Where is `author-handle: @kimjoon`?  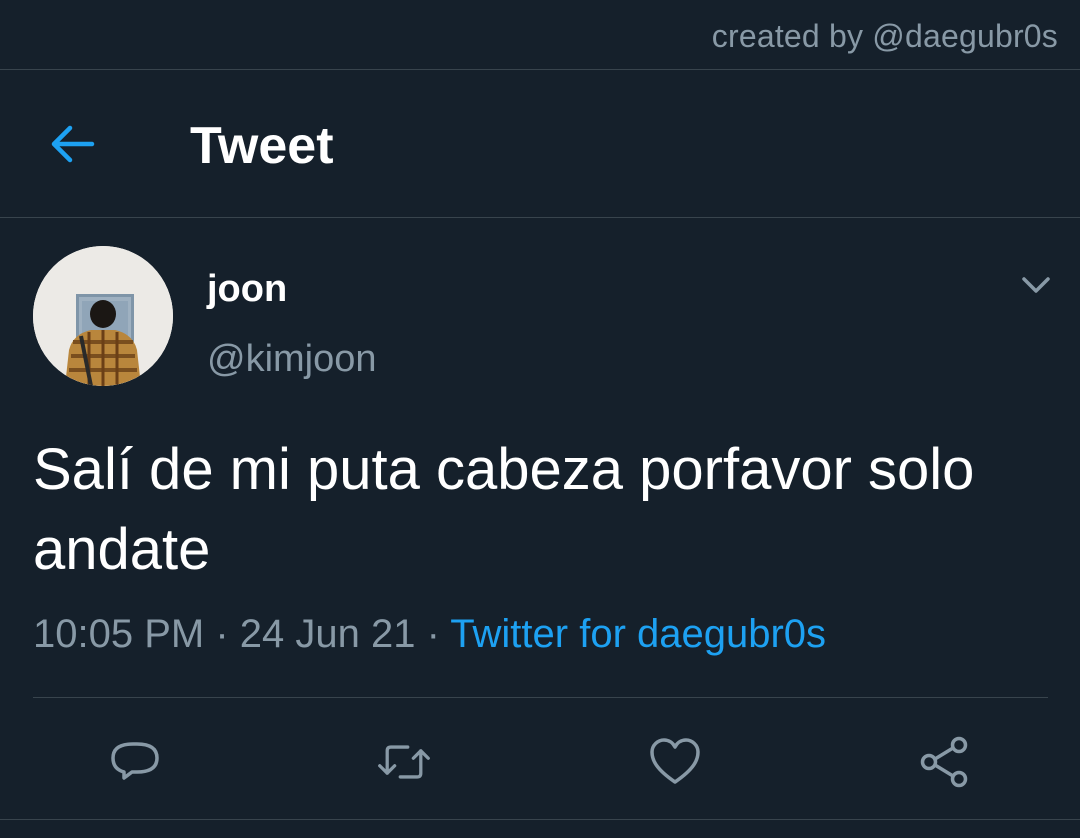
author-handle: @kimjoon is located at coordinates (292, 359).